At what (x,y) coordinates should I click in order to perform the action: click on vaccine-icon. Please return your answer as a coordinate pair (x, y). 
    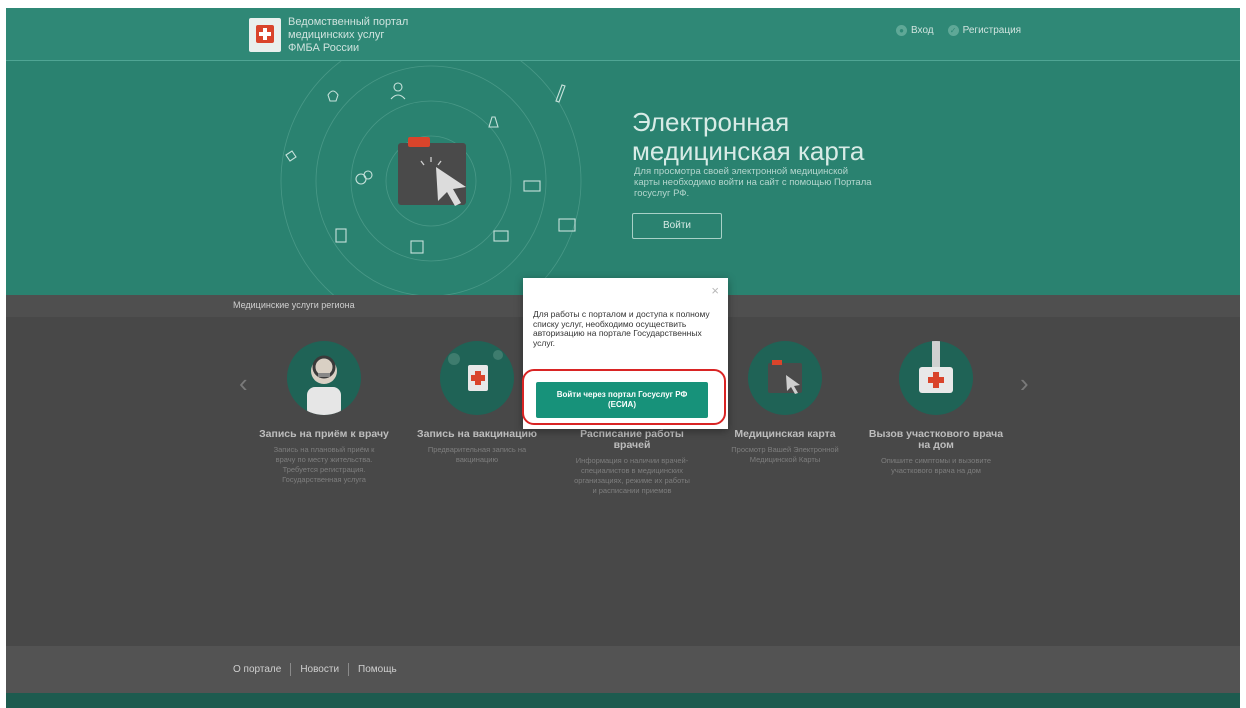
    Looking at the image, I should click on (477, 378).